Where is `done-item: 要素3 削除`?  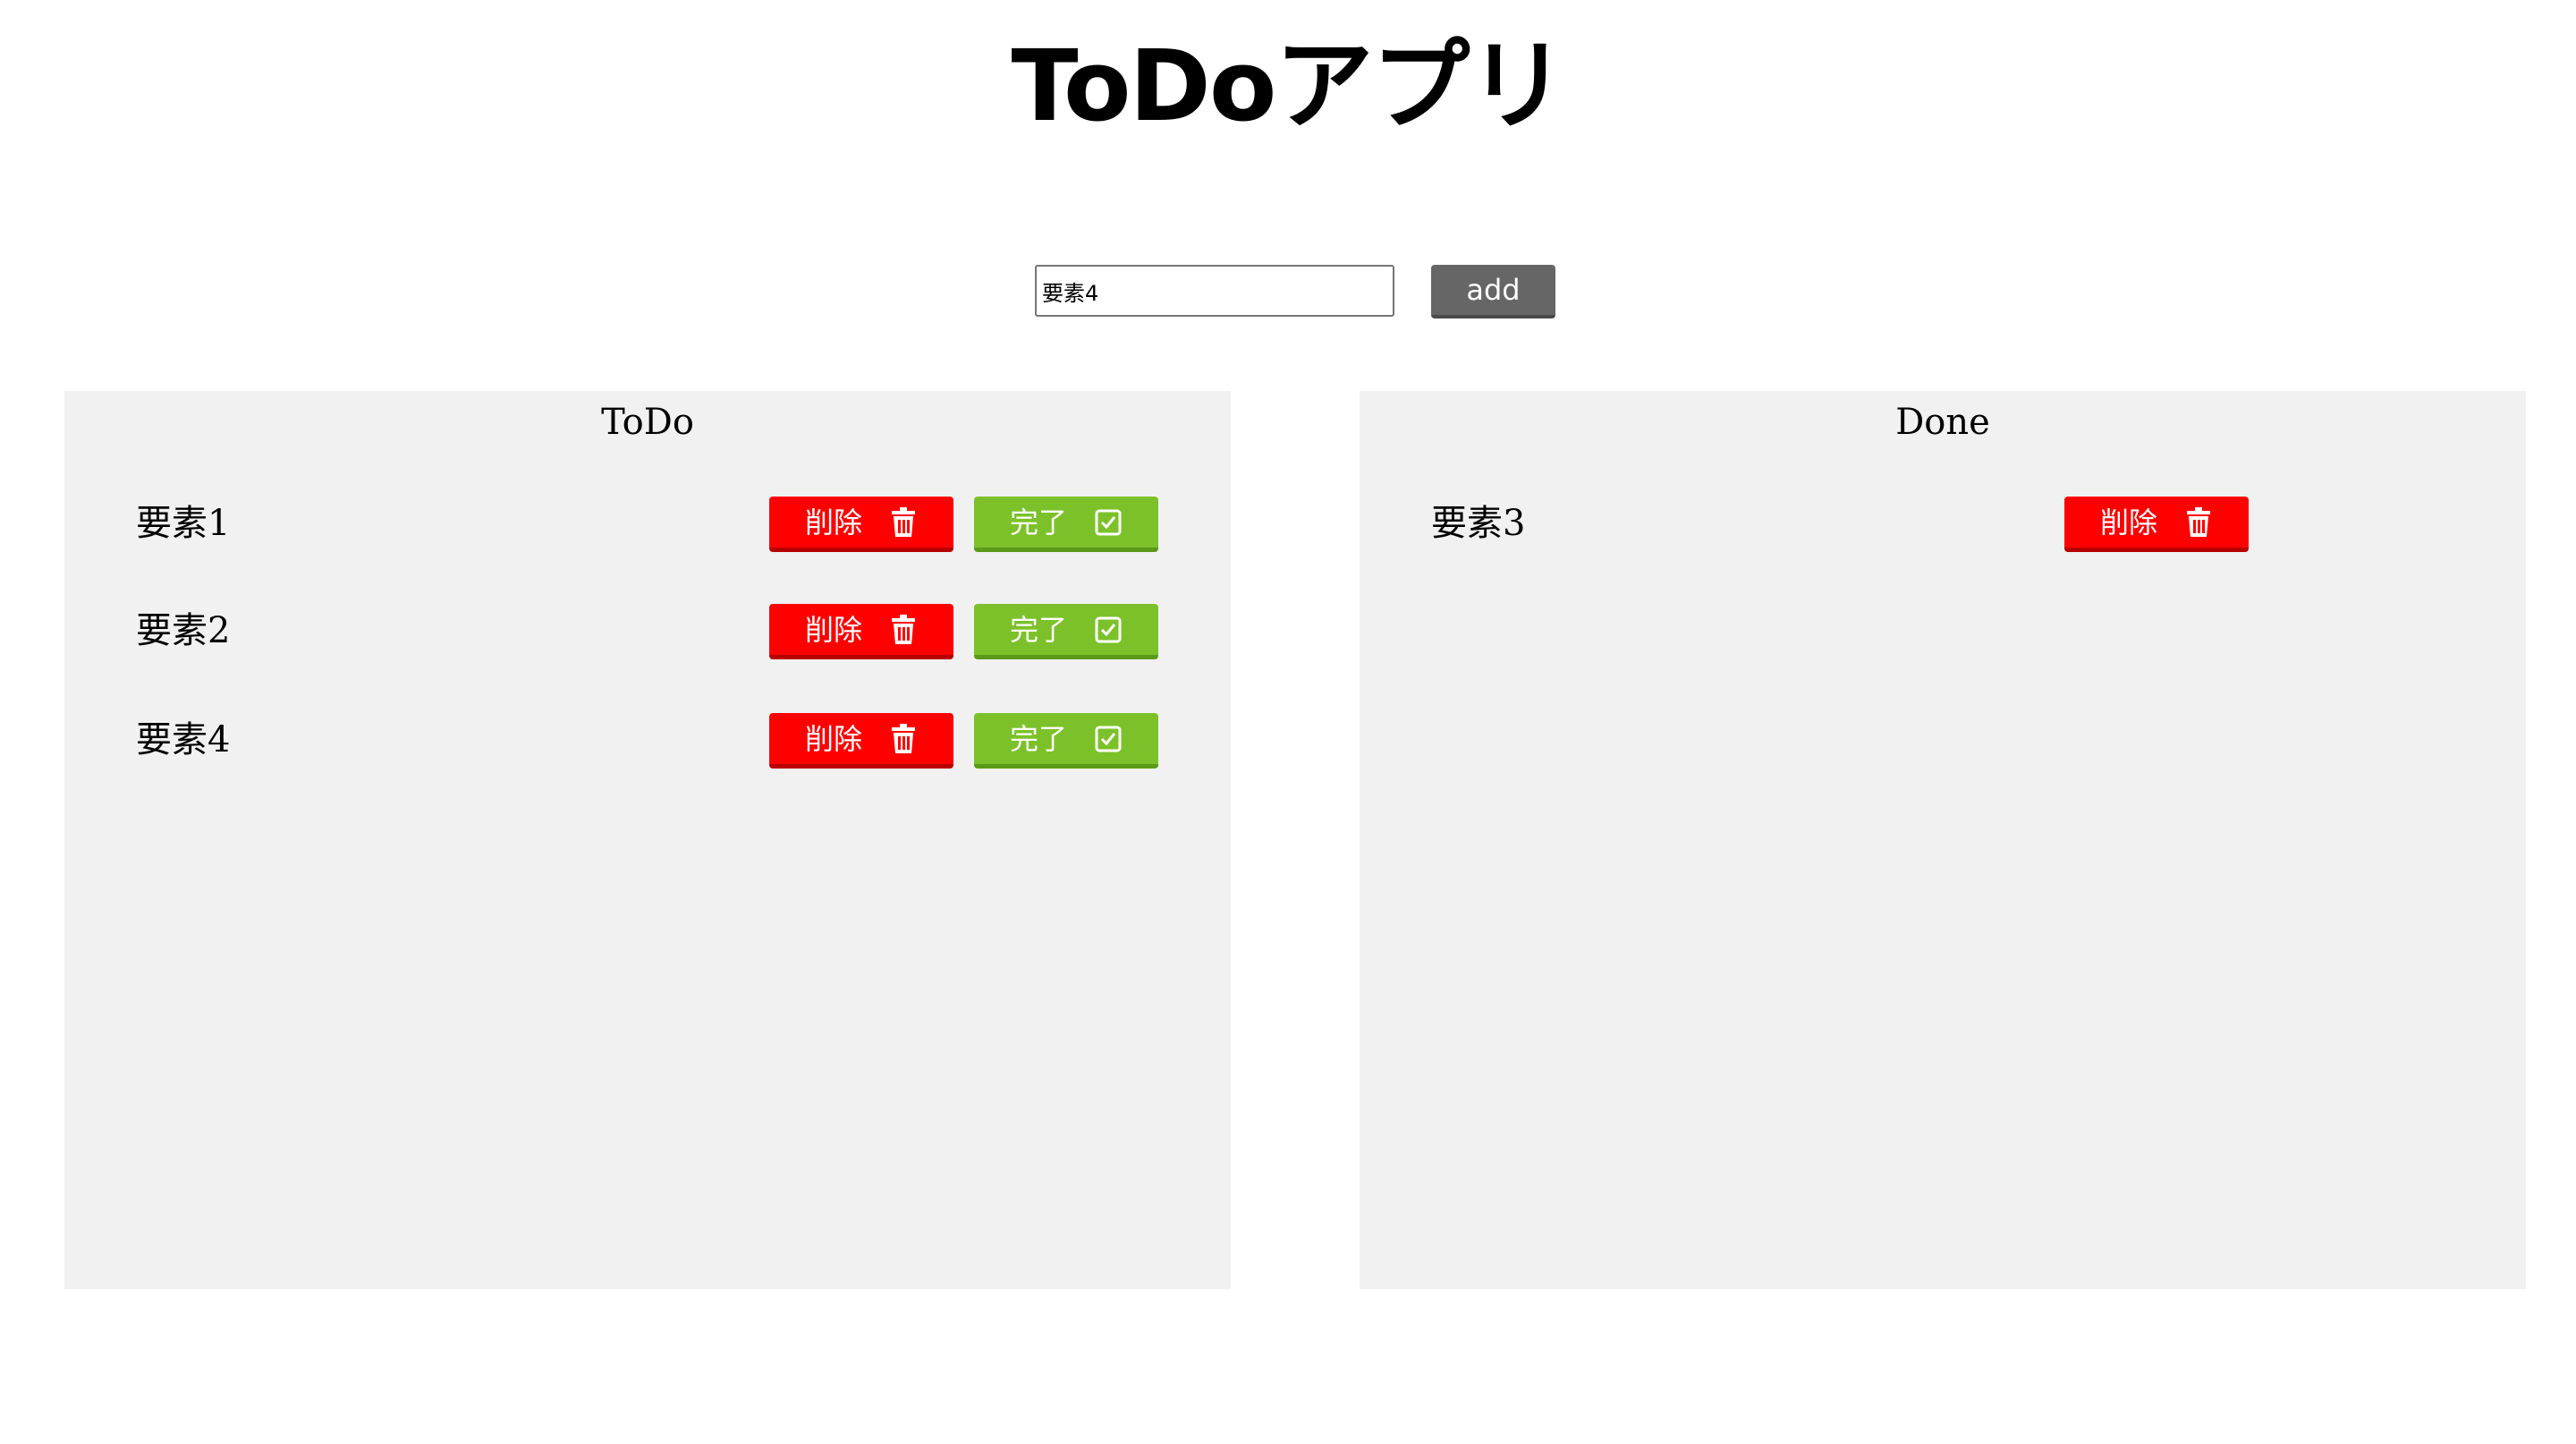 done-item: 要素3 削除 is located at coordinates (1943, 524).